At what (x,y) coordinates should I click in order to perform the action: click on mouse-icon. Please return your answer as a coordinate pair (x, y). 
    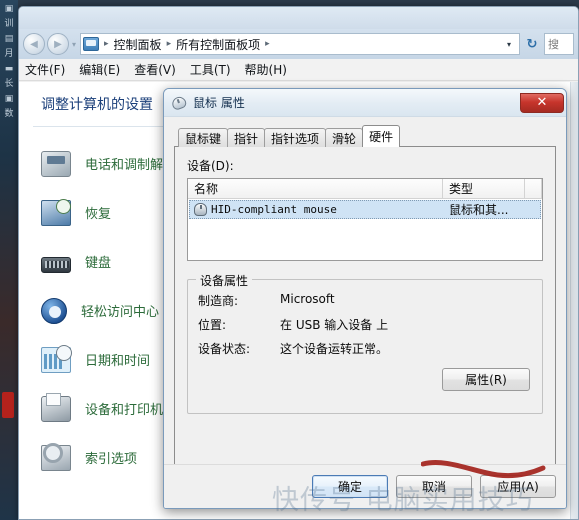
    Looking at the image, I should click on (179, 102).